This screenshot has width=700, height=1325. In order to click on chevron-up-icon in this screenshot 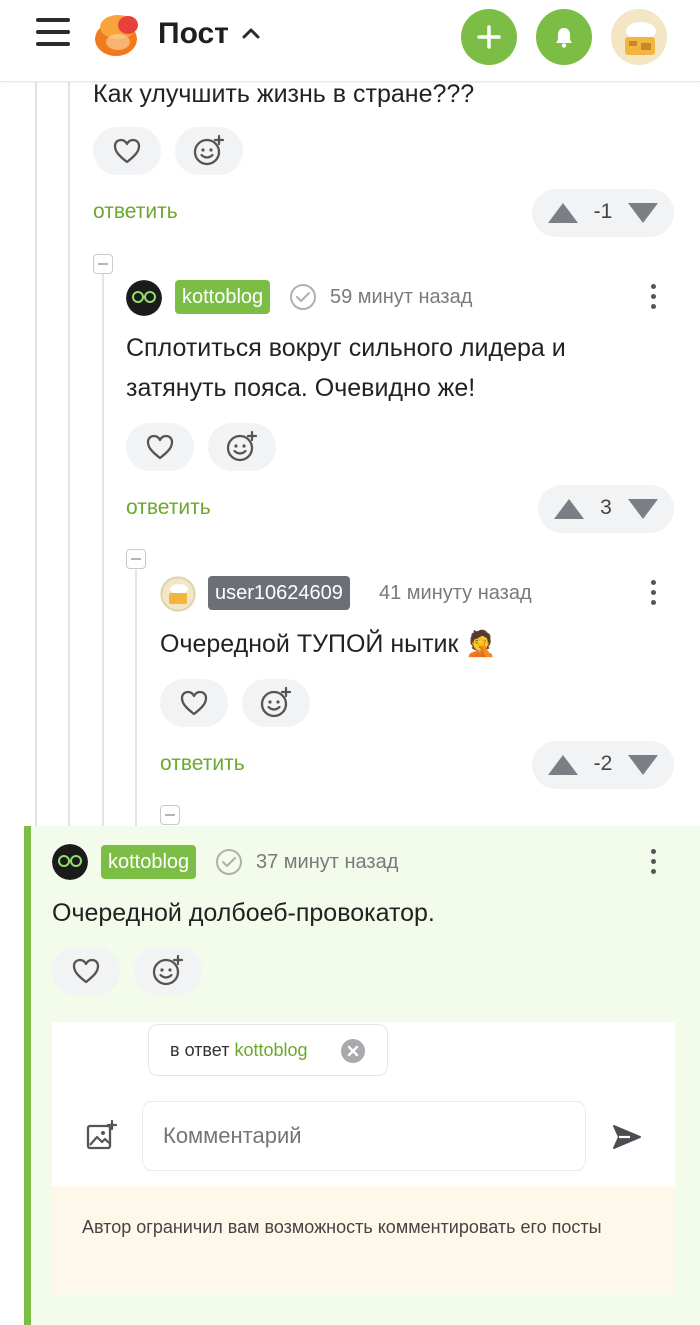, I will do `click(251, 33)`.